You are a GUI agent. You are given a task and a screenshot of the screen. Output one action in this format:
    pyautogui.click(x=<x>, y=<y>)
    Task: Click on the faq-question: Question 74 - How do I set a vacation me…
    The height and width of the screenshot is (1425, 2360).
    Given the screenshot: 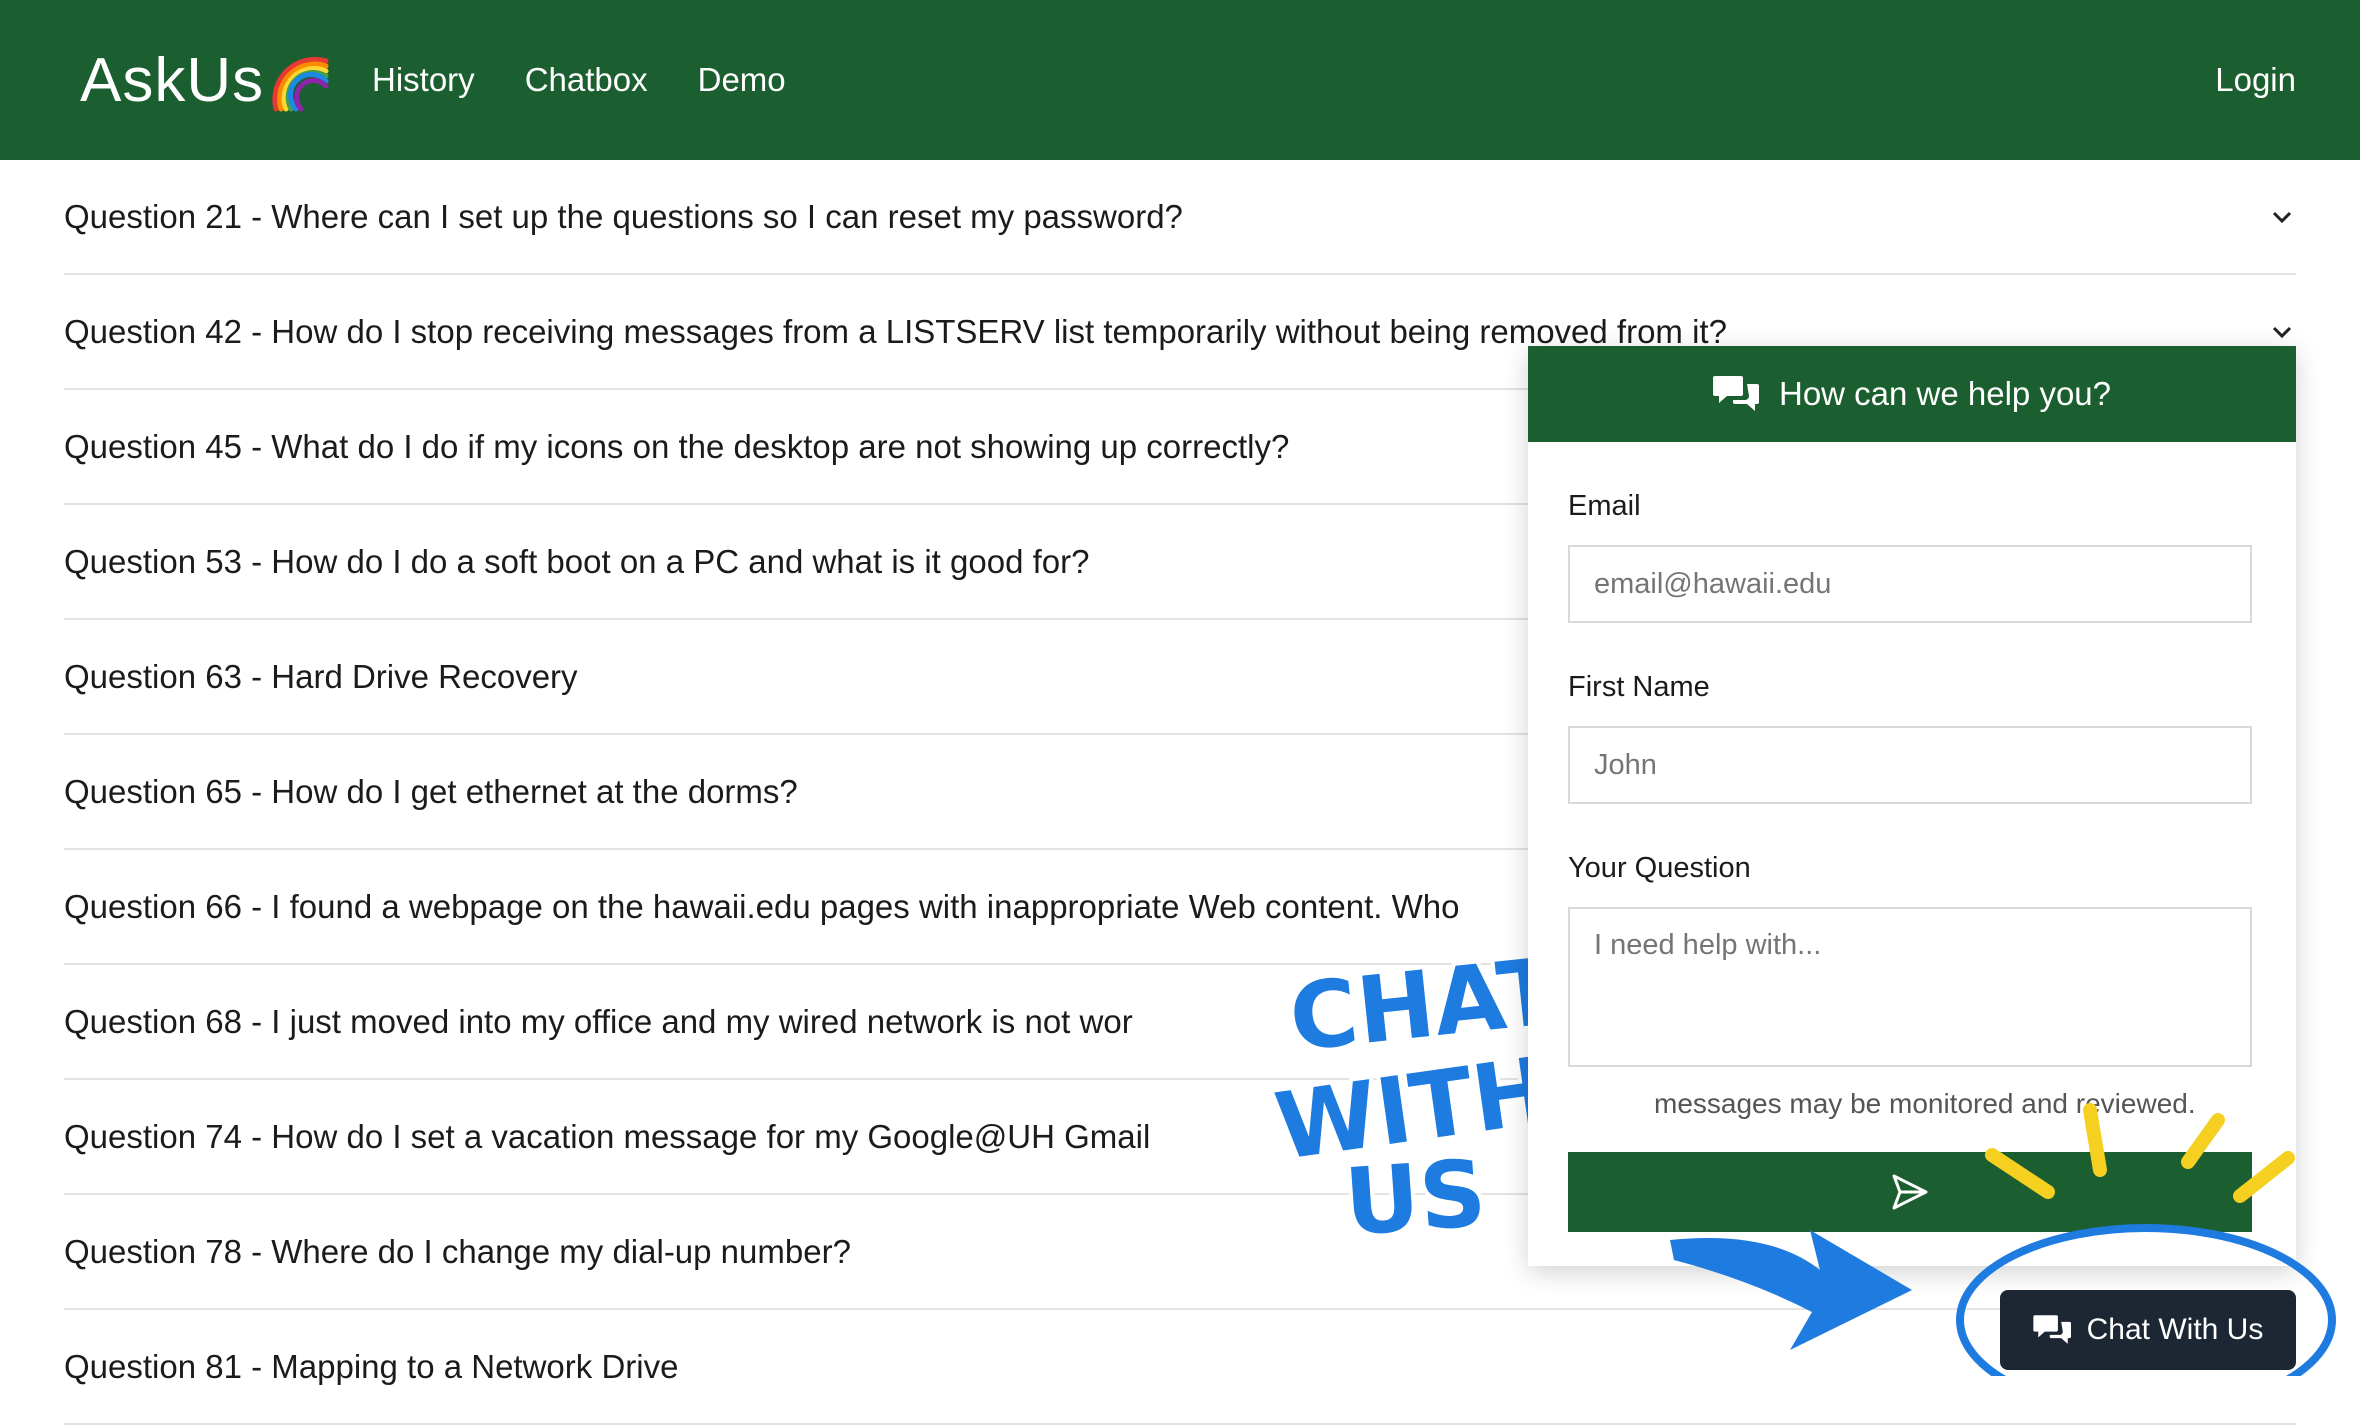 What is the action you would take?
    pyautogui.click(x=607, y=1136)
    